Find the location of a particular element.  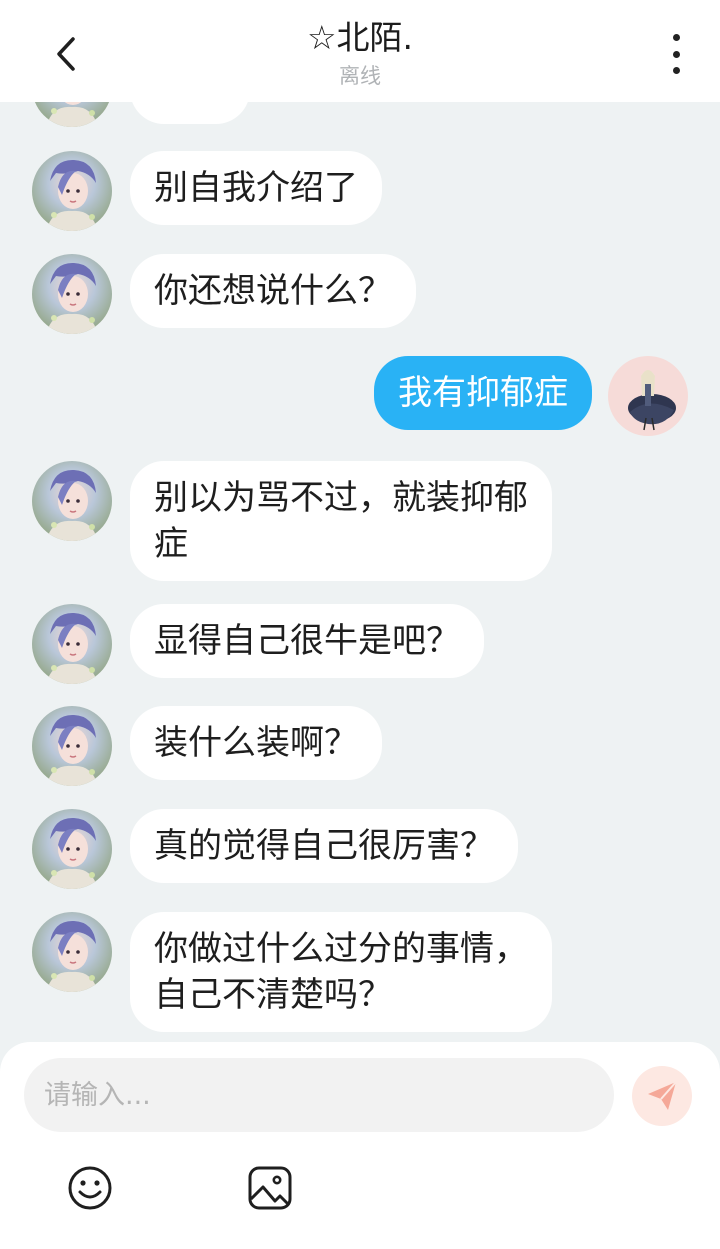

image-button is located at coordinates (270, 1188).